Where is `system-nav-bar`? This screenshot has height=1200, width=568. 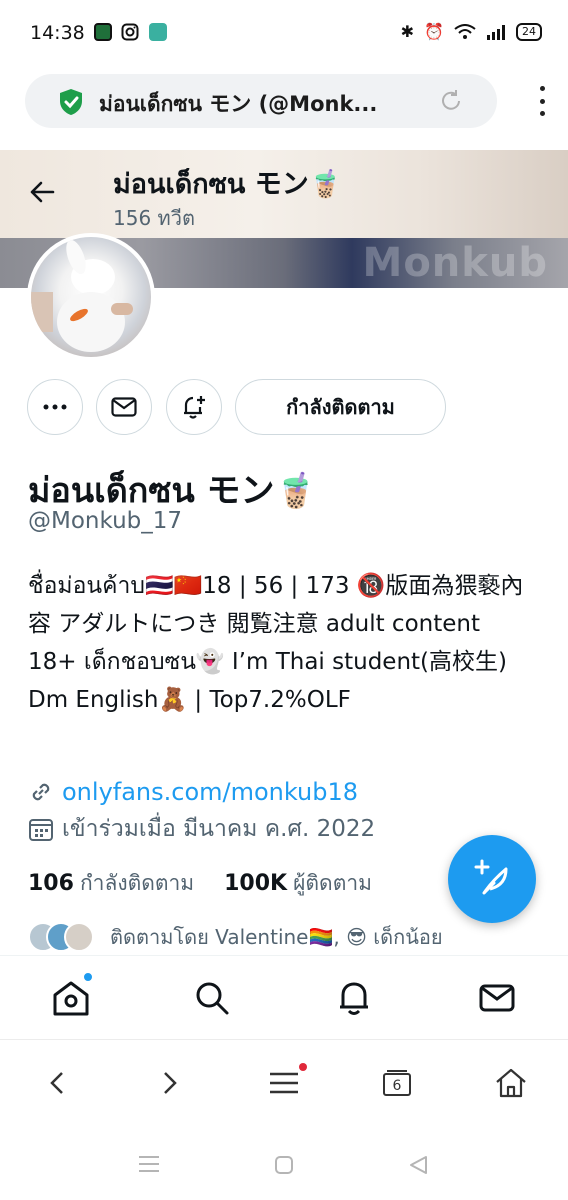 system-nav-bar is located at coordinates (284, 1162).